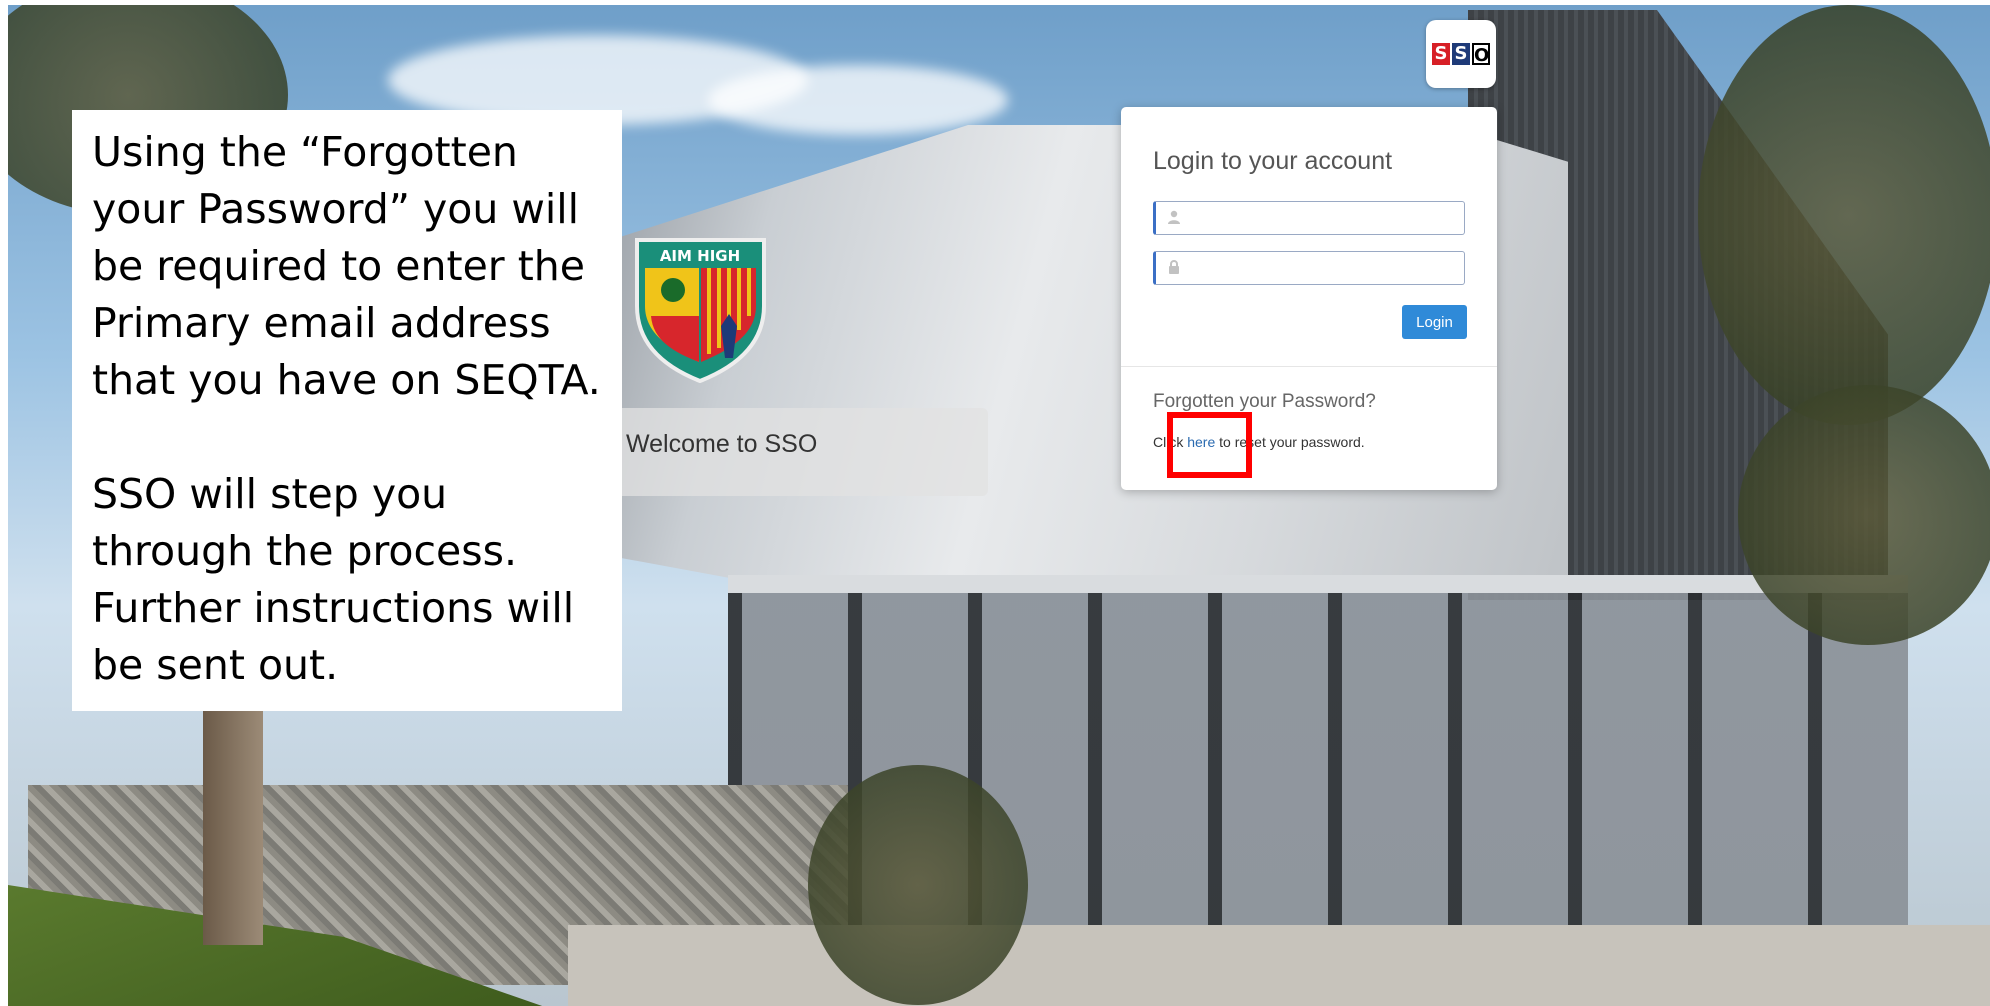 The width and height of the screenshot is (1990, 1006). What do you see at coordinates (1273, 161) in the screenshot?
I see `login-title: Login to your account` at bounding box center [1273, 161].